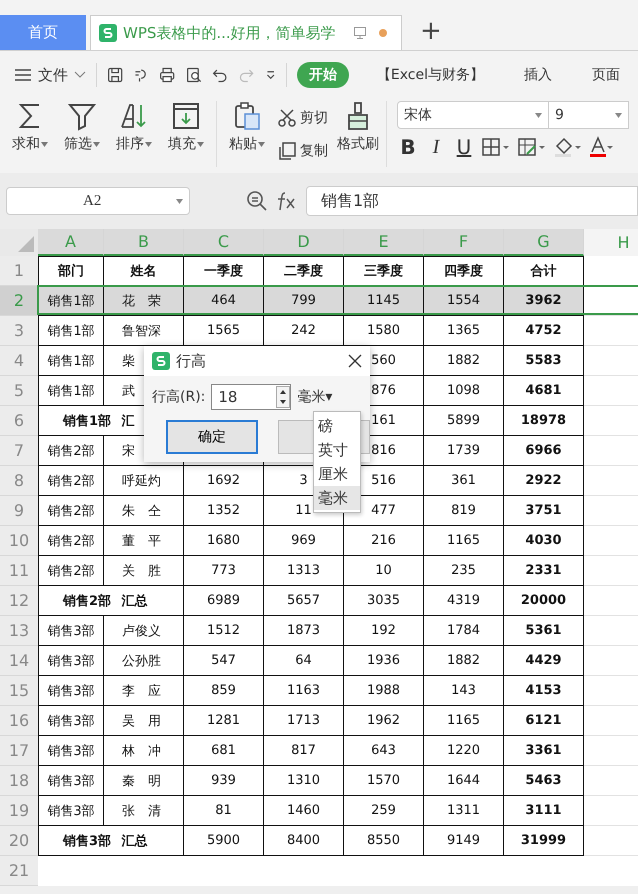 The width and height of the screenshot is (638, 894). I want to click on table-cell-text: 柴, so click(128, 361).